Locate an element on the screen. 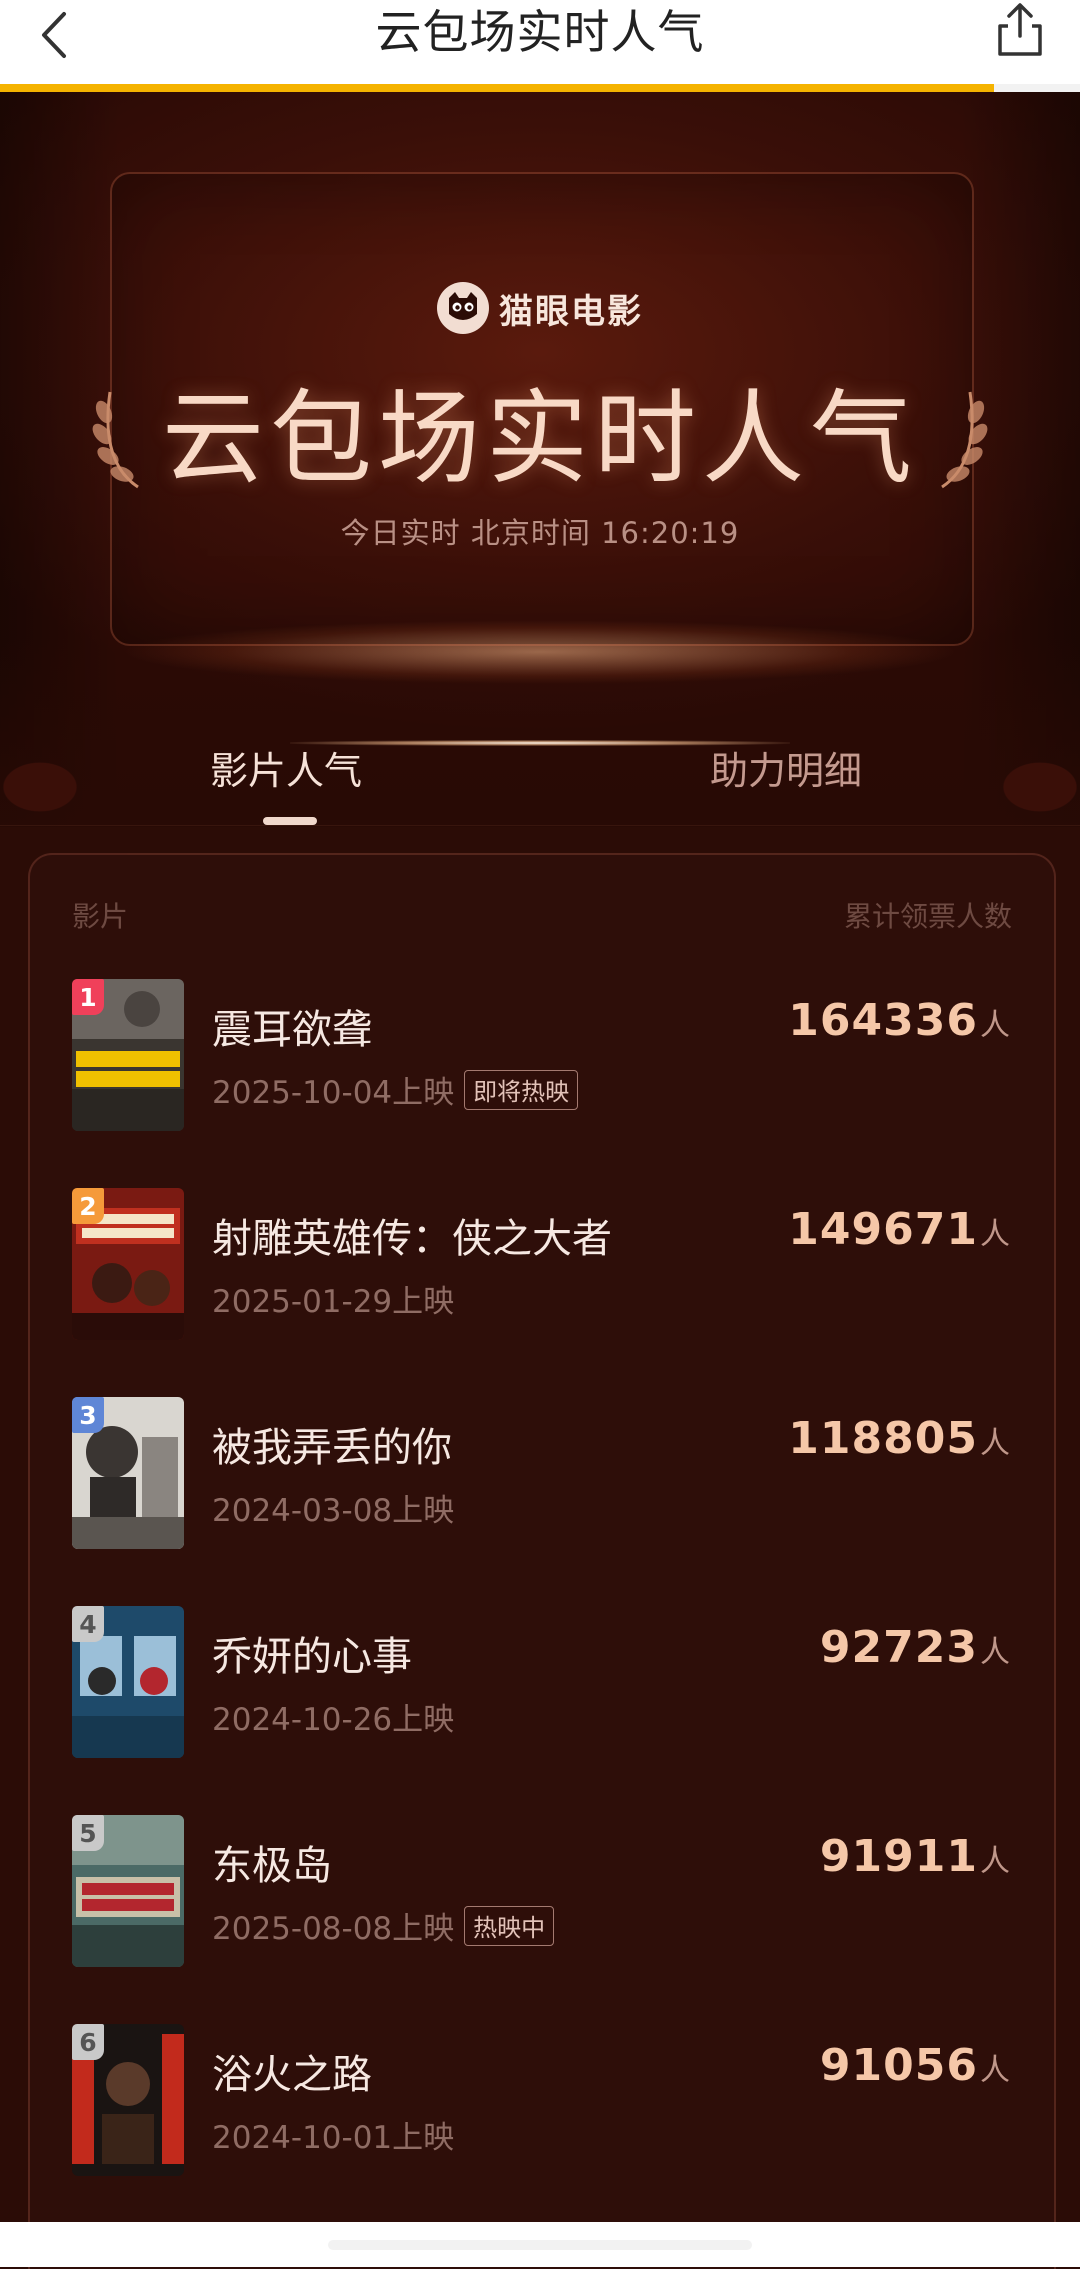  release-date-text: 2025-10-04上映 is located at coordinates (333, 1093).